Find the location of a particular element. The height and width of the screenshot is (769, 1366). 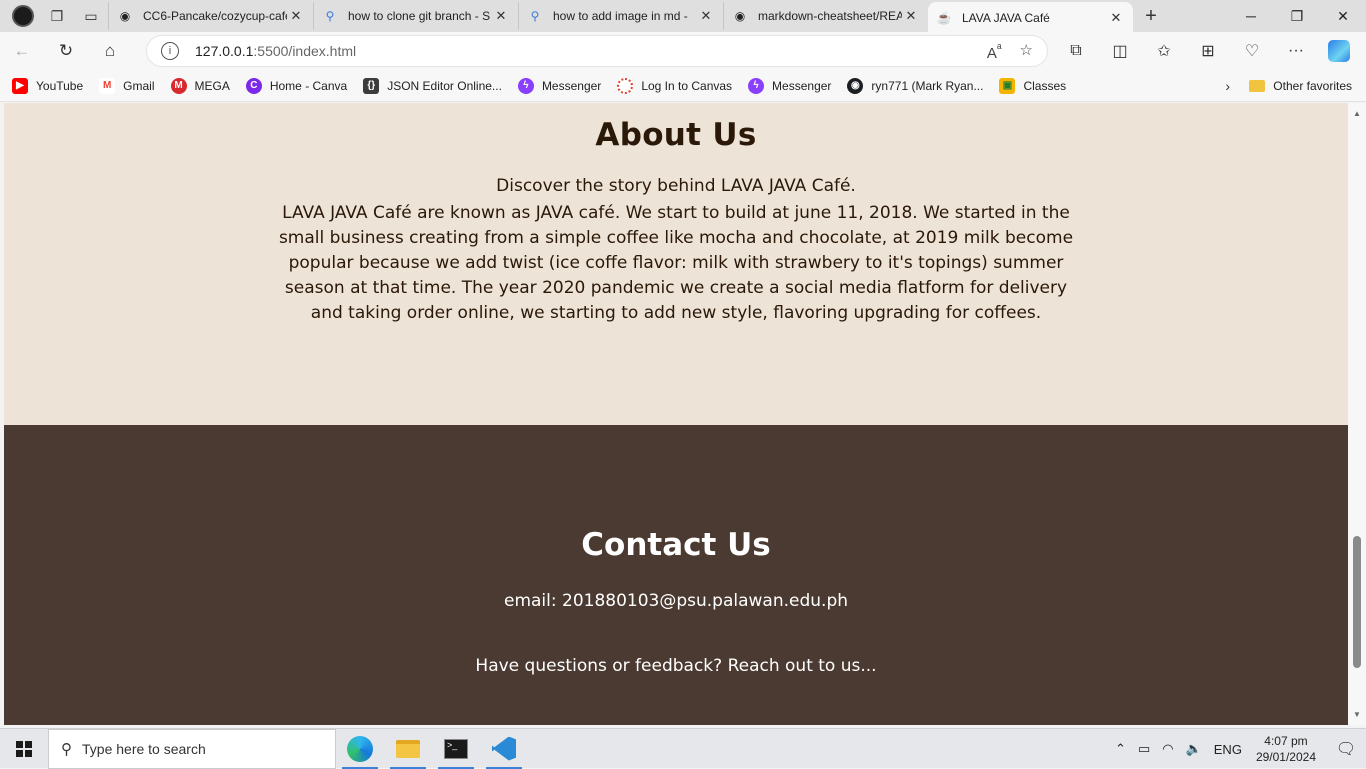

tab-2: ⚲ how to add image in md - ✕ is located at coordinates (620, 16).